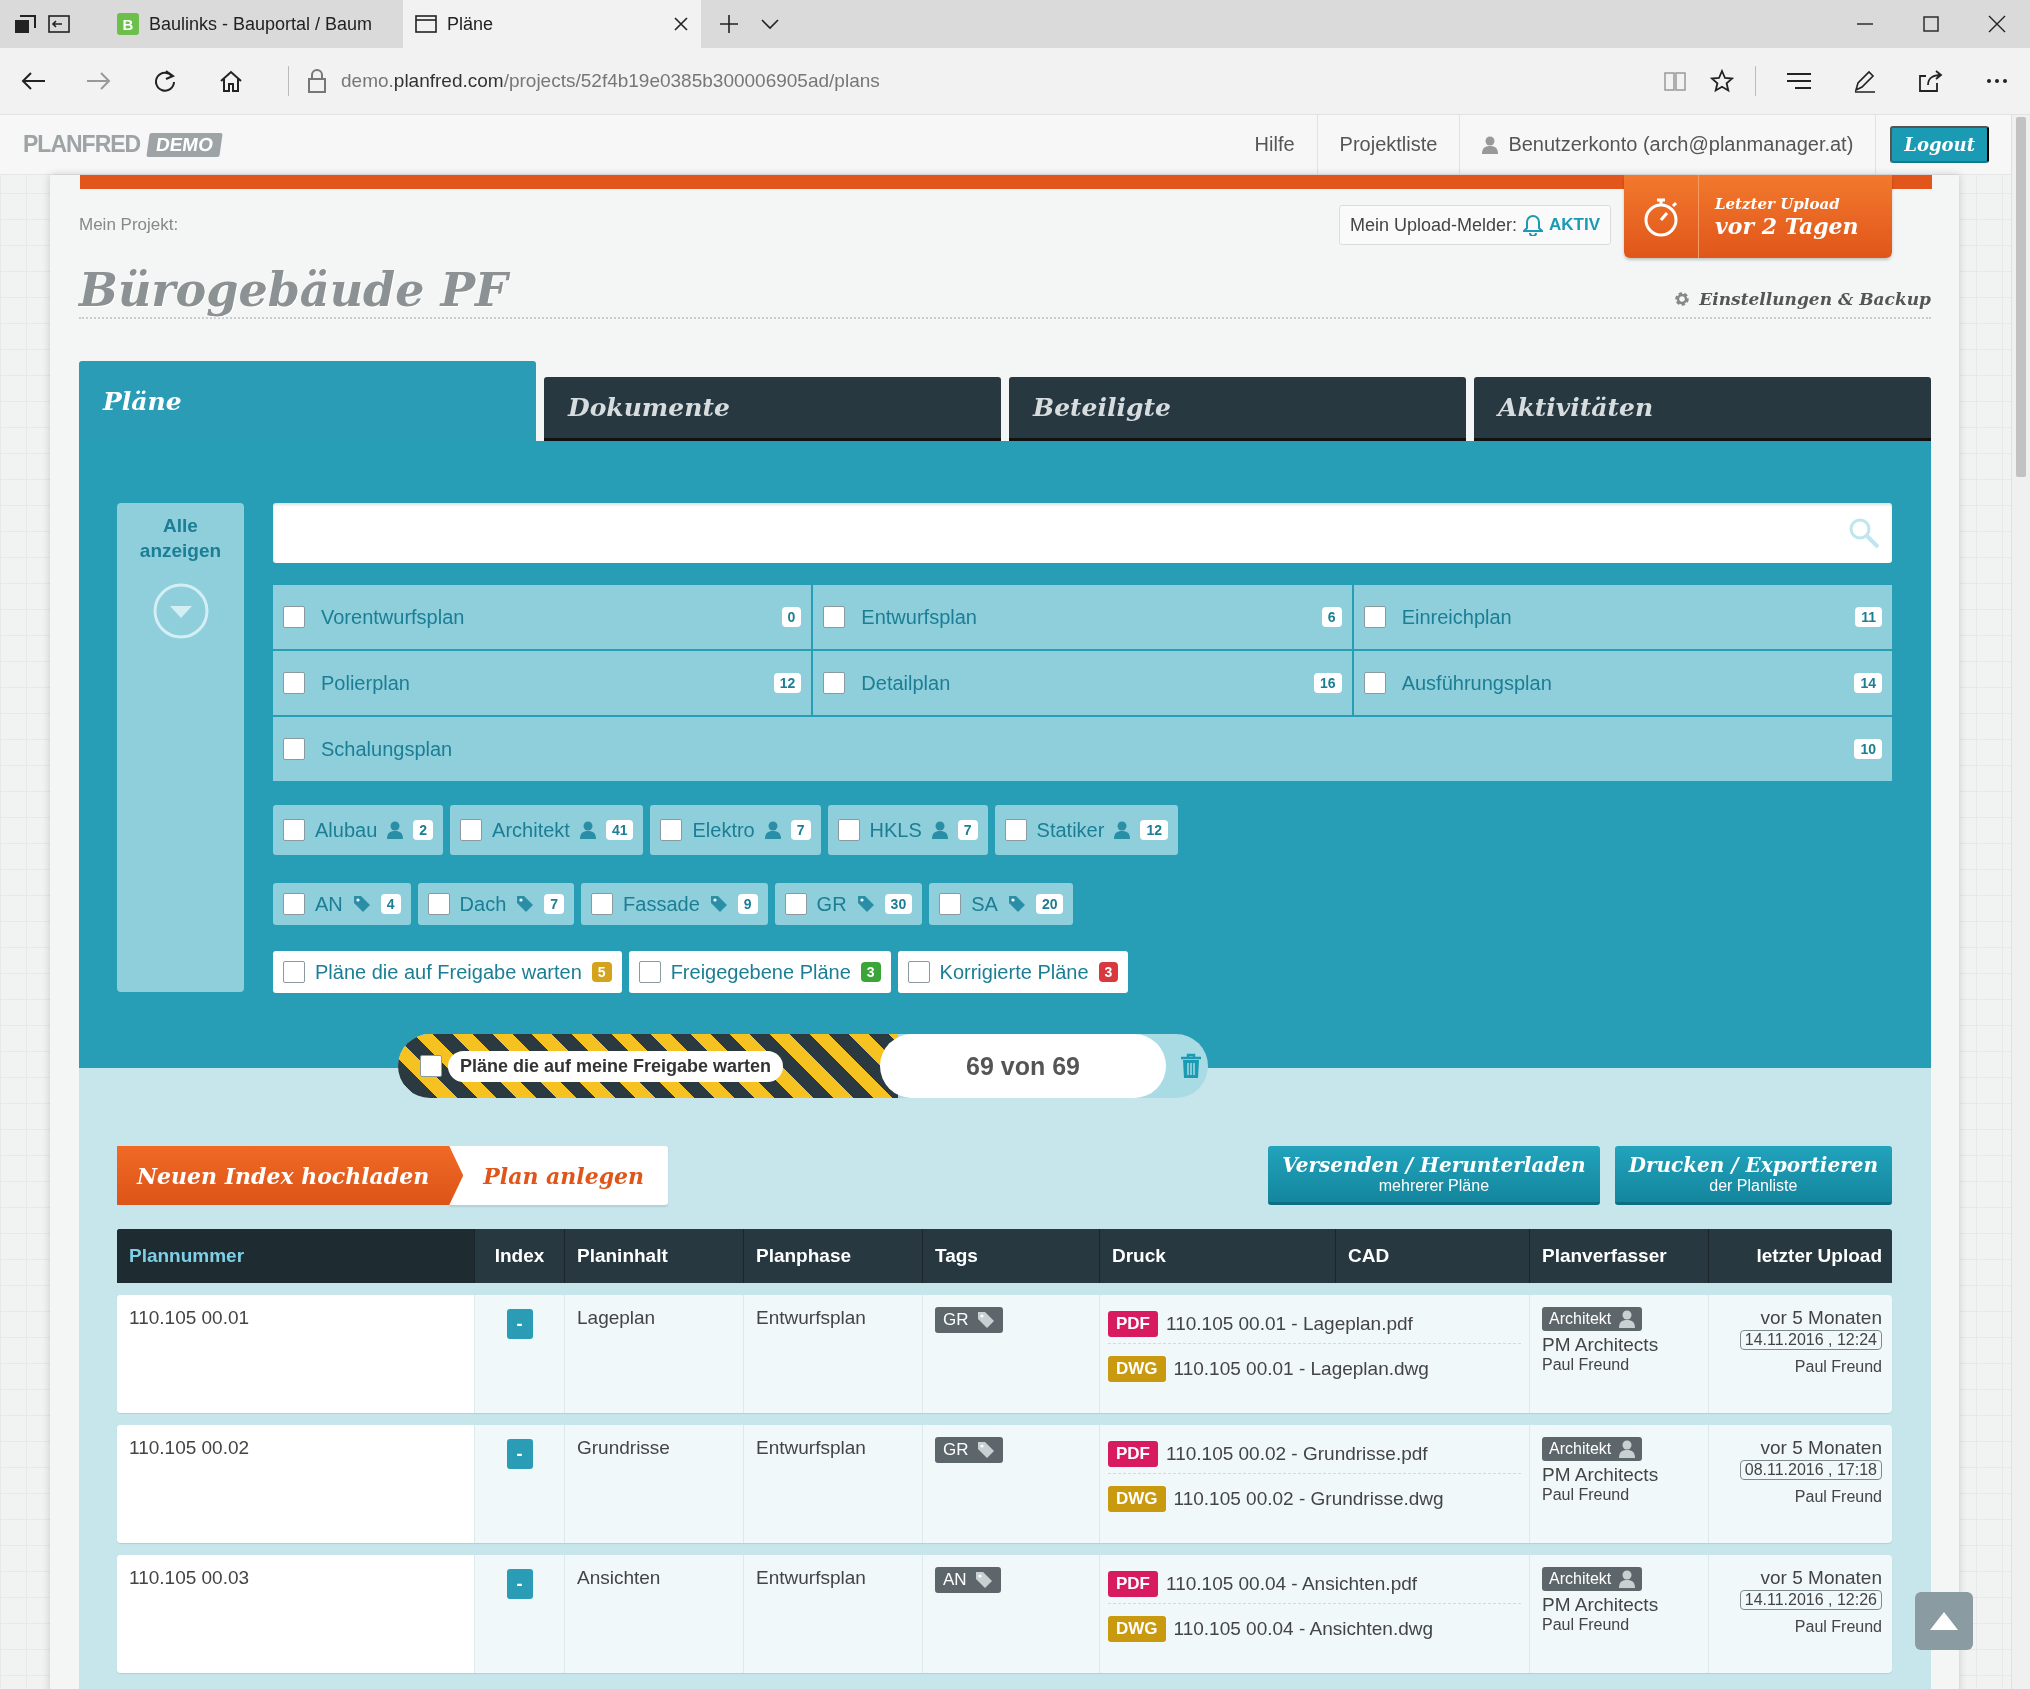 The image size is (2030, 1689). Describe the element at coordinates (1301, 1369) in the screenshot. I see `file-link: 110.105 00.01 - Lageplan.dwg` at that location.